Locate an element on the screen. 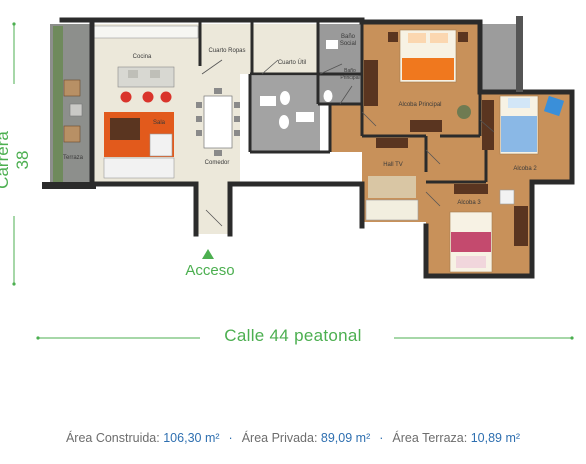 This screenshot has height=464, width=586. area-label: Área Privada: is located at coordinates (279, 438).